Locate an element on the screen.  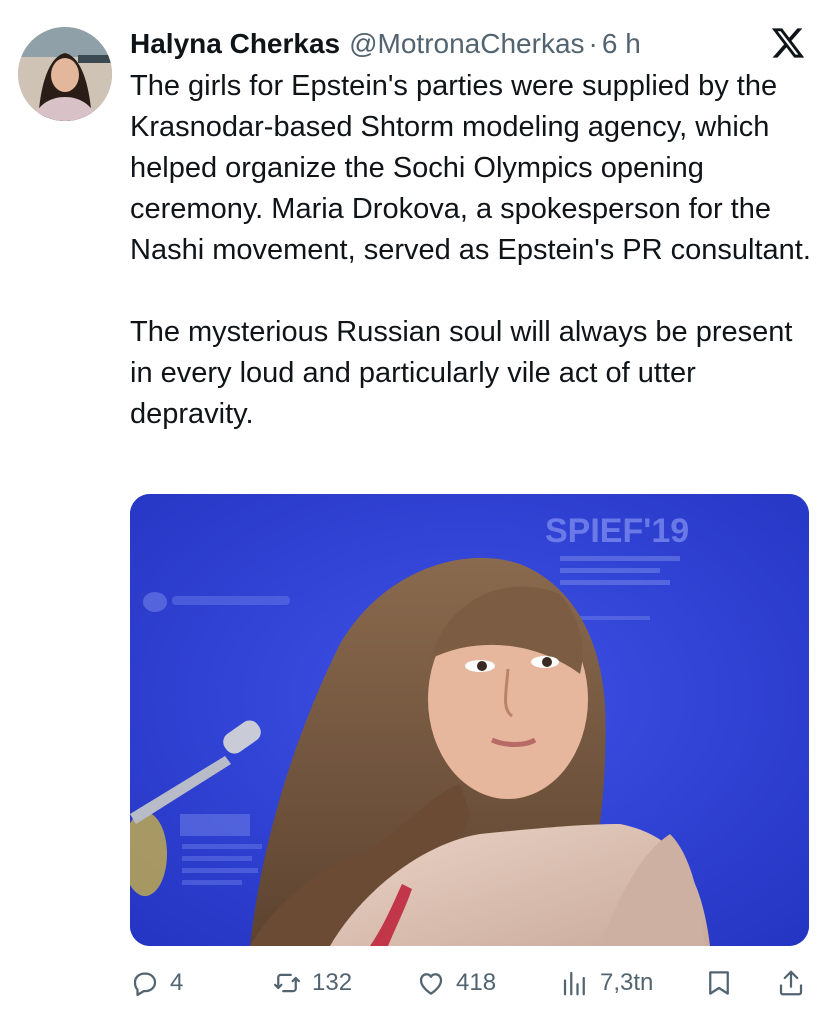
avatar-image is located at coordinates (65, 74).